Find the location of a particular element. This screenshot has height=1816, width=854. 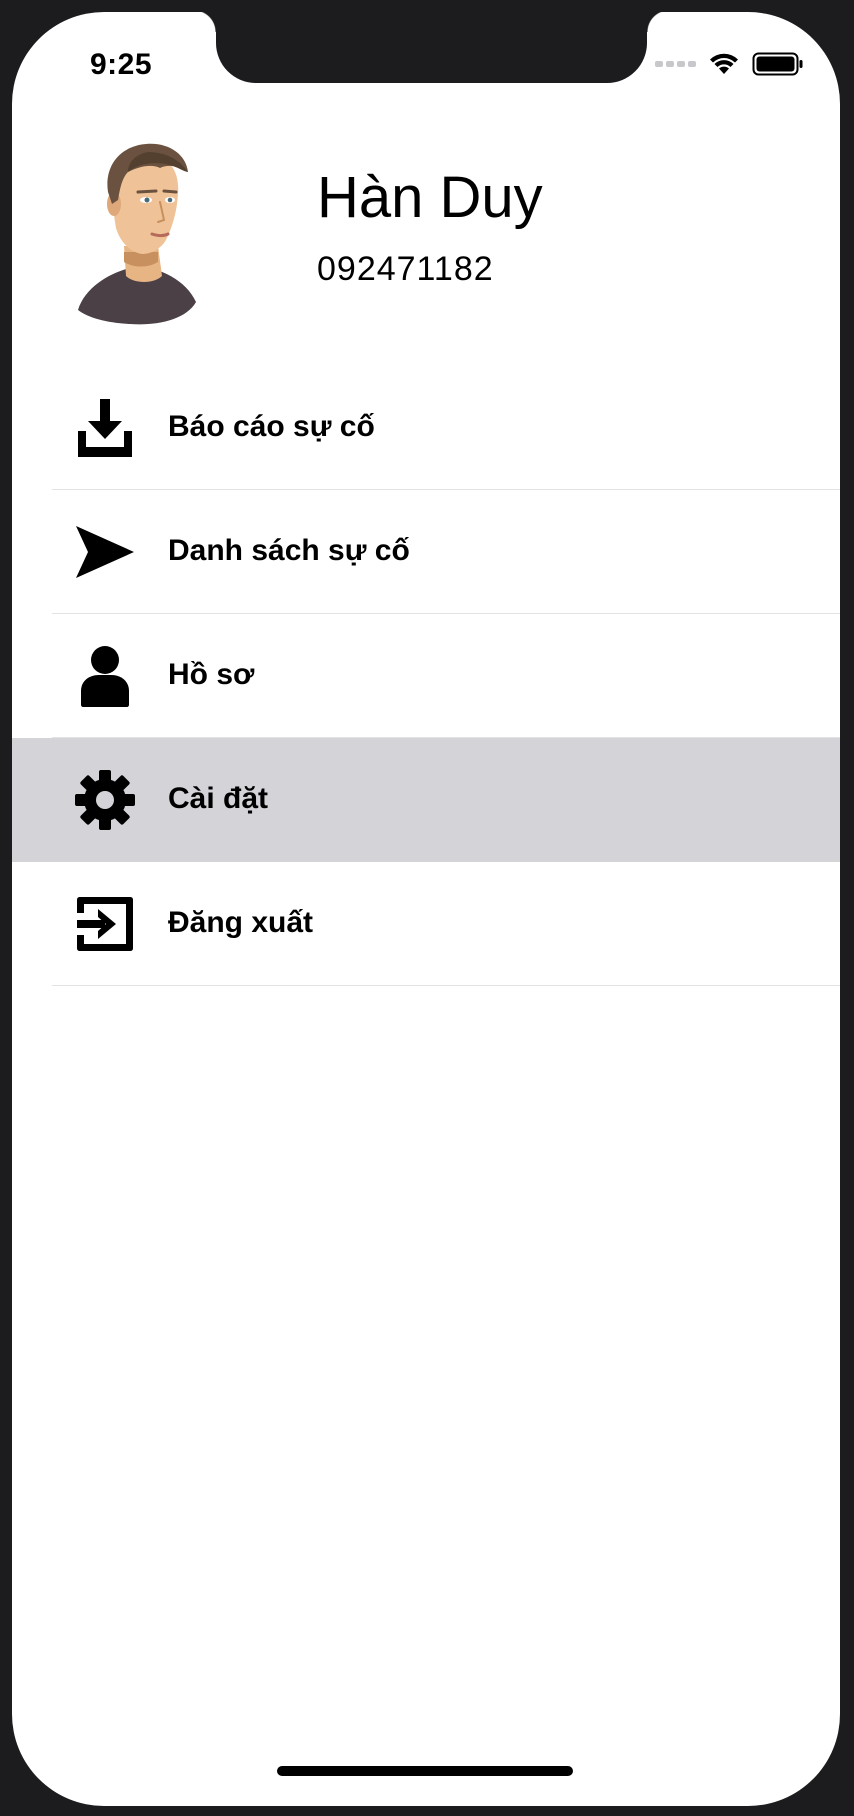

menu-label: Báo cáo sự cố is located at coordinates (271, 426).